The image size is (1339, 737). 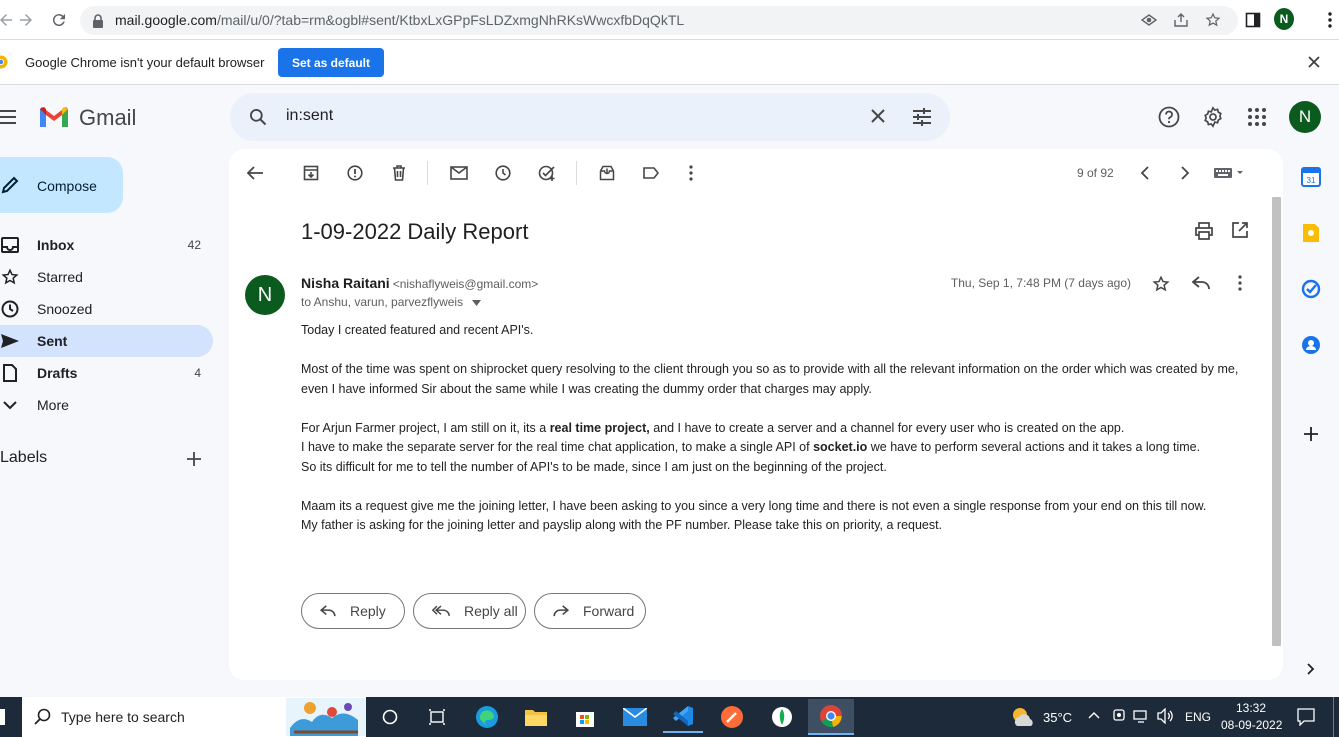 What do you see at coordinates (1336, 717) in the screenshot?
I see `show-desktop-button` at bounding box center [1336, 717].